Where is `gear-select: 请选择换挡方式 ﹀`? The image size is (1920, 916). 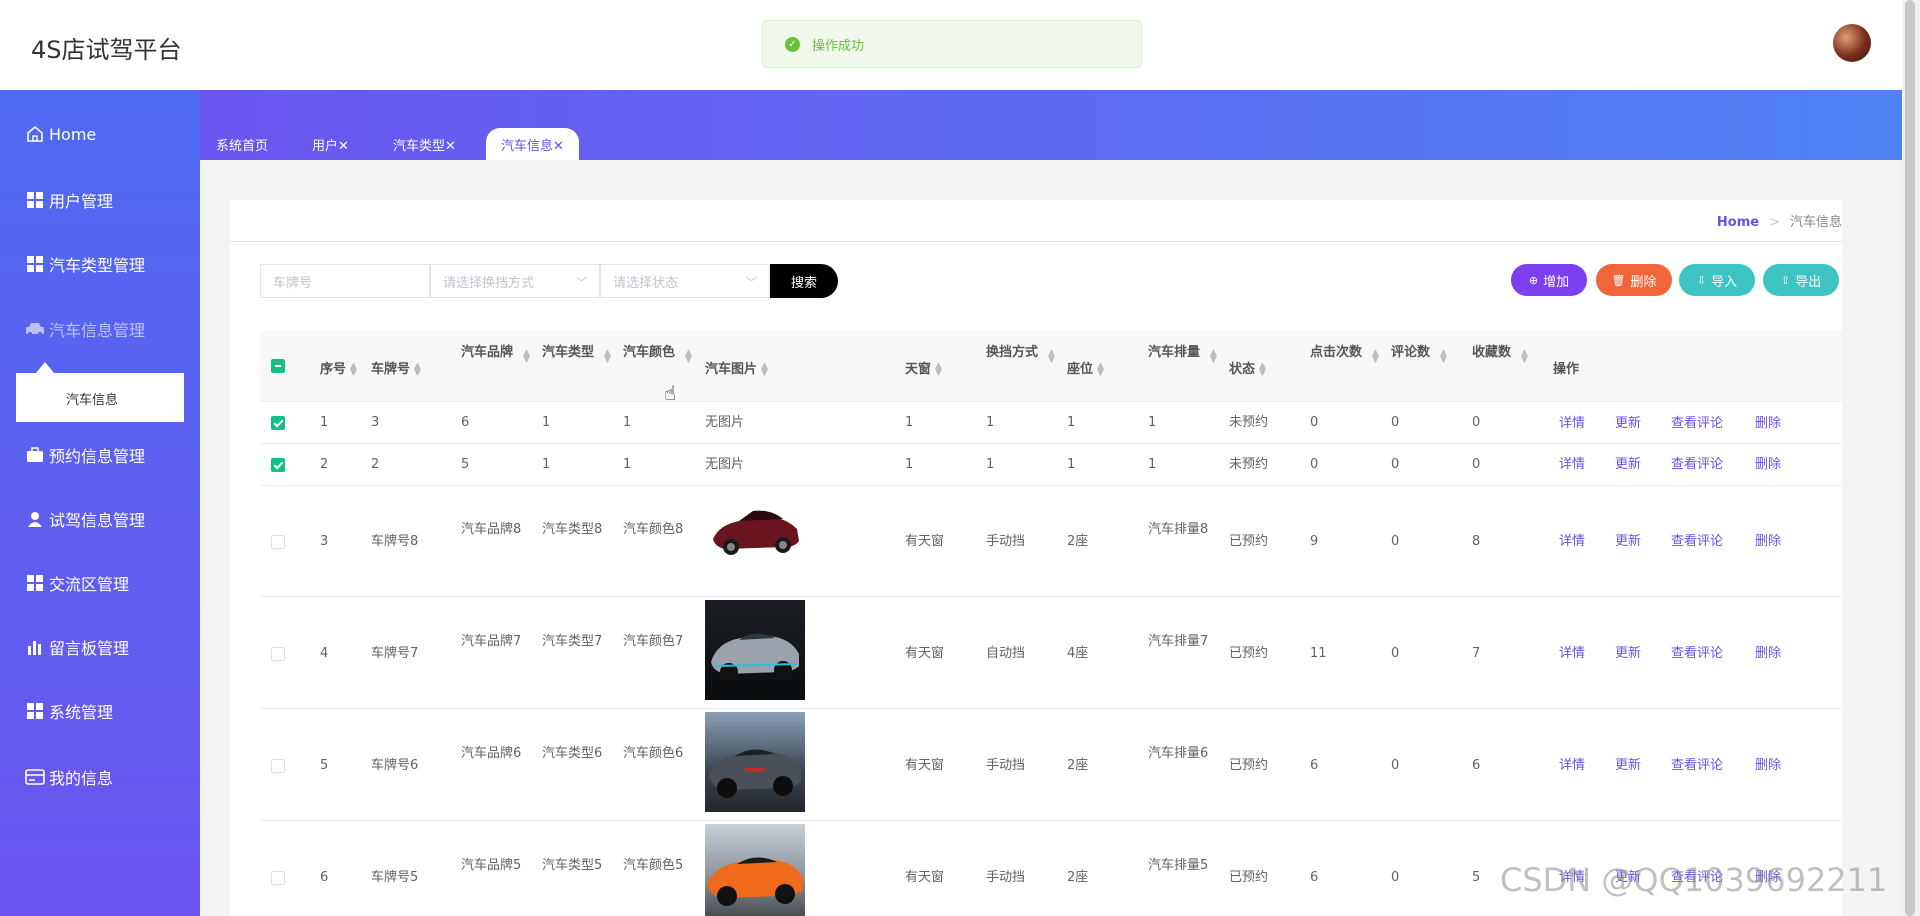
gear-select: 请选择换挡方式 ﹀ is located at coordinates (515, 281).